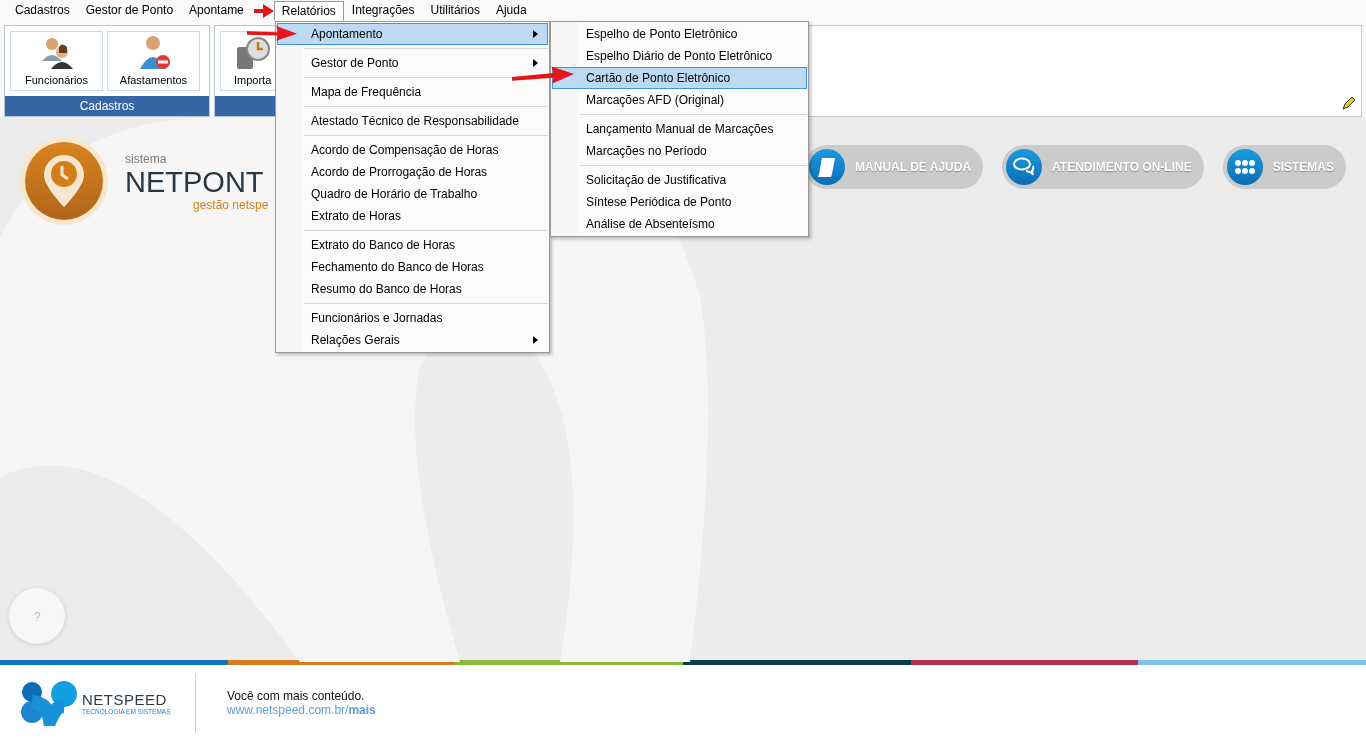 The height and width of the screenshot is (741, 1366). What do you see at coordinates (679, 180) in the screenshot?
I see `menu-item: Solicitação de Justificativa` at bounding box center [679, 180].